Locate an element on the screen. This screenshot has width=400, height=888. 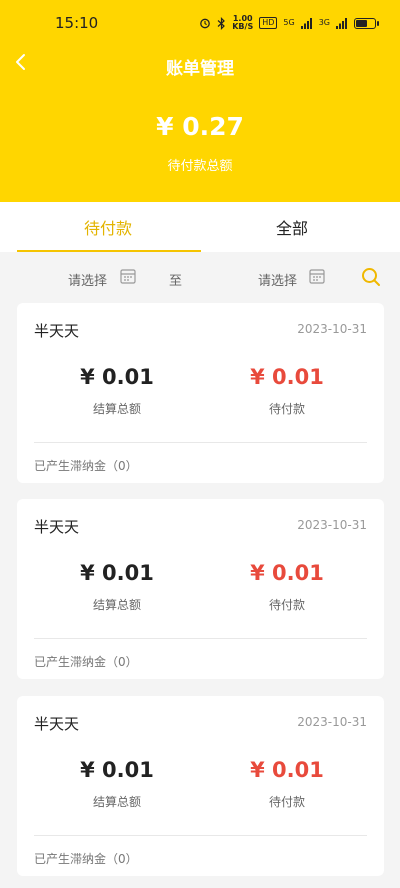
page-title: 账单管理 is located at coordinates (200, 69).